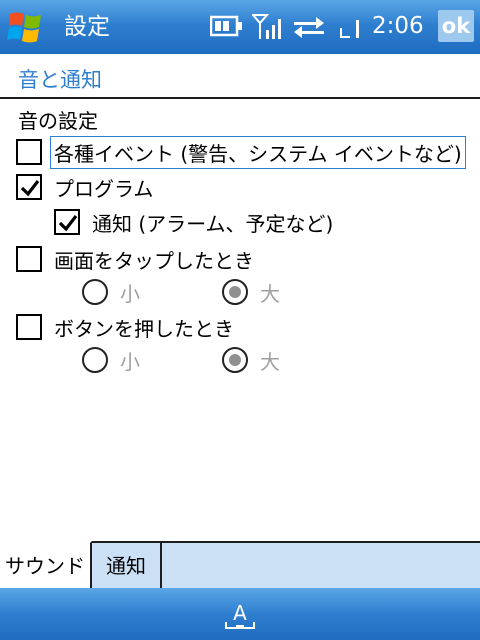  What do you see at coordinates (213, 223) in the screenshot?
I see `notifications-label: 通知 (アラーム、予定など)` at bounding box center [213, 223].